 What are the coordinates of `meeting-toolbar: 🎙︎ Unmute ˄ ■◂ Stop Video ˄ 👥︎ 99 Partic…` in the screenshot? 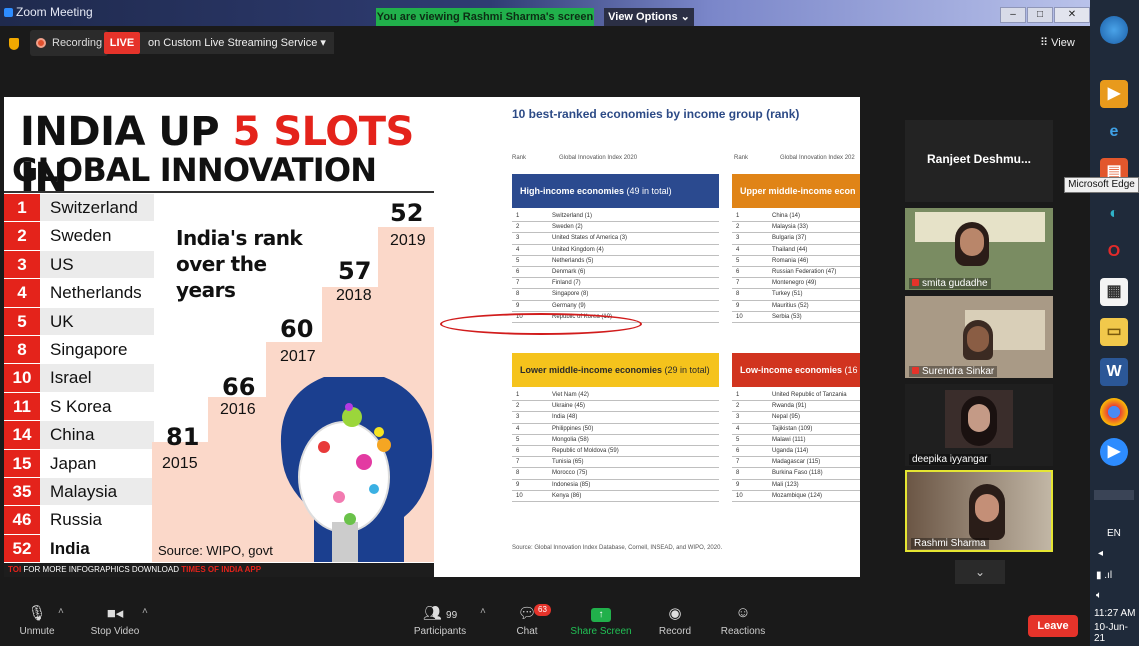 It's located at (545, 621).